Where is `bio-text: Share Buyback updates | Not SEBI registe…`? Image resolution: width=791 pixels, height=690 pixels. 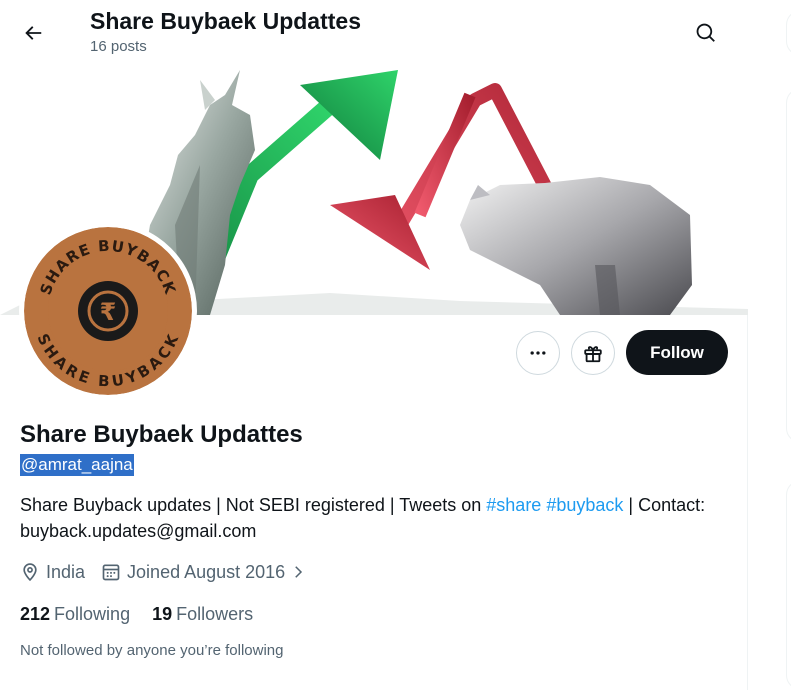
bio-text: Share Buyback updates | Not SEBI registe… is located at coordinates (253, 505).